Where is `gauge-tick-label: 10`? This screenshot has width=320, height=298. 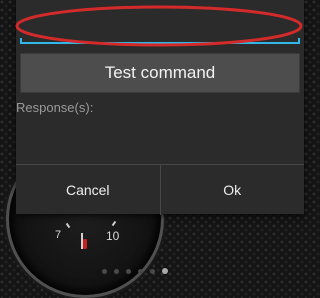 gauge-tick-label: 10 is located at coordinates (113, 236).